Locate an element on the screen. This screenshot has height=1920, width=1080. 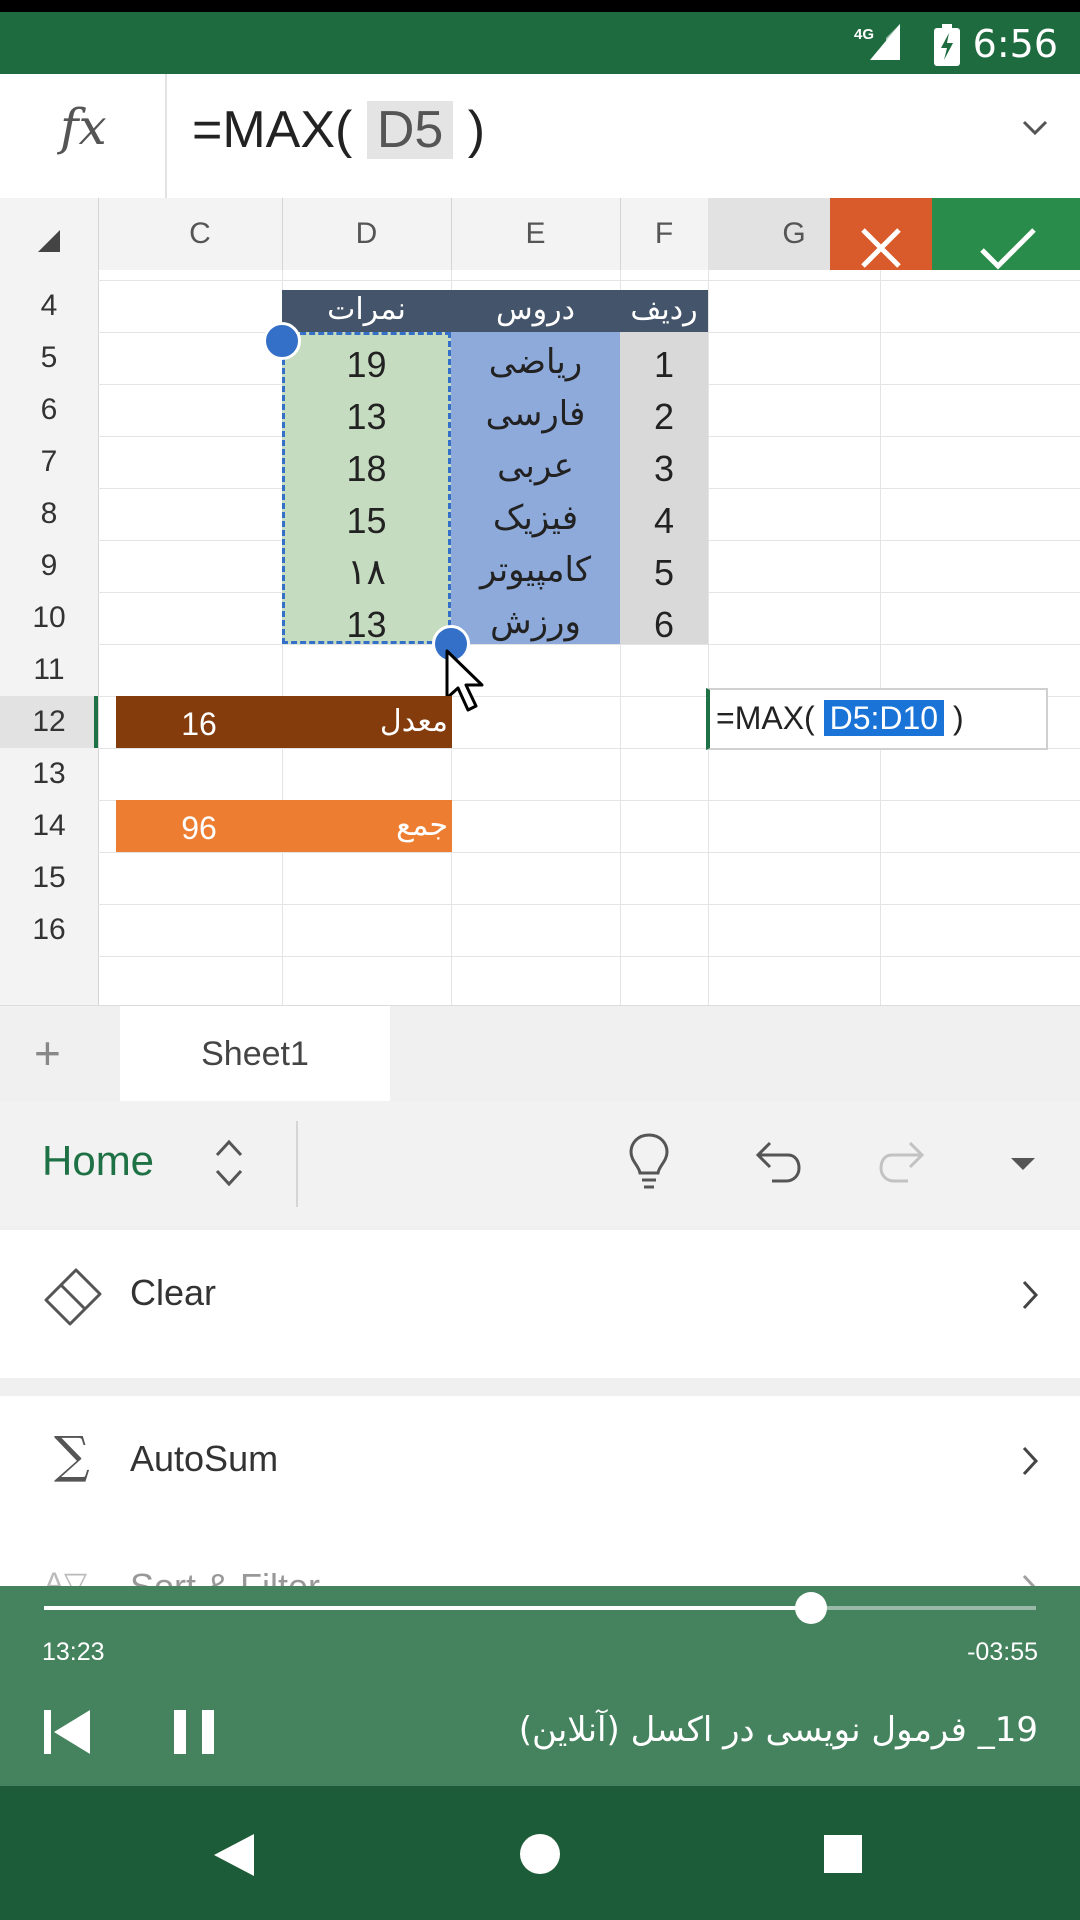
recents-icon is located at coordinates (843, 1854).